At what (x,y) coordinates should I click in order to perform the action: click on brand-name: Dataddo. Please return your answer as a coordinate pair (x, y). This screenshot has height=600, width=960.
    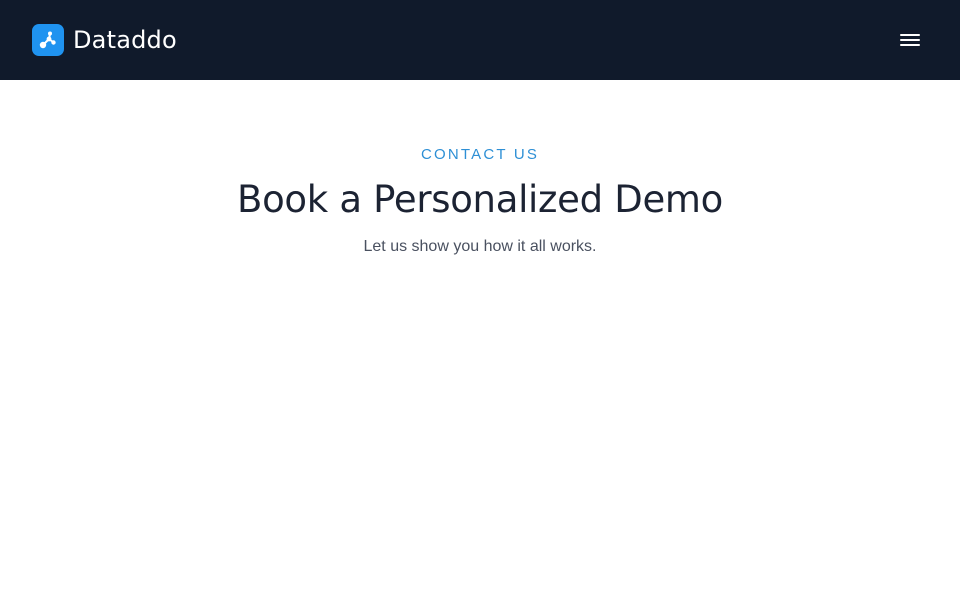
    Looking at the image, I should click on (125, 40).